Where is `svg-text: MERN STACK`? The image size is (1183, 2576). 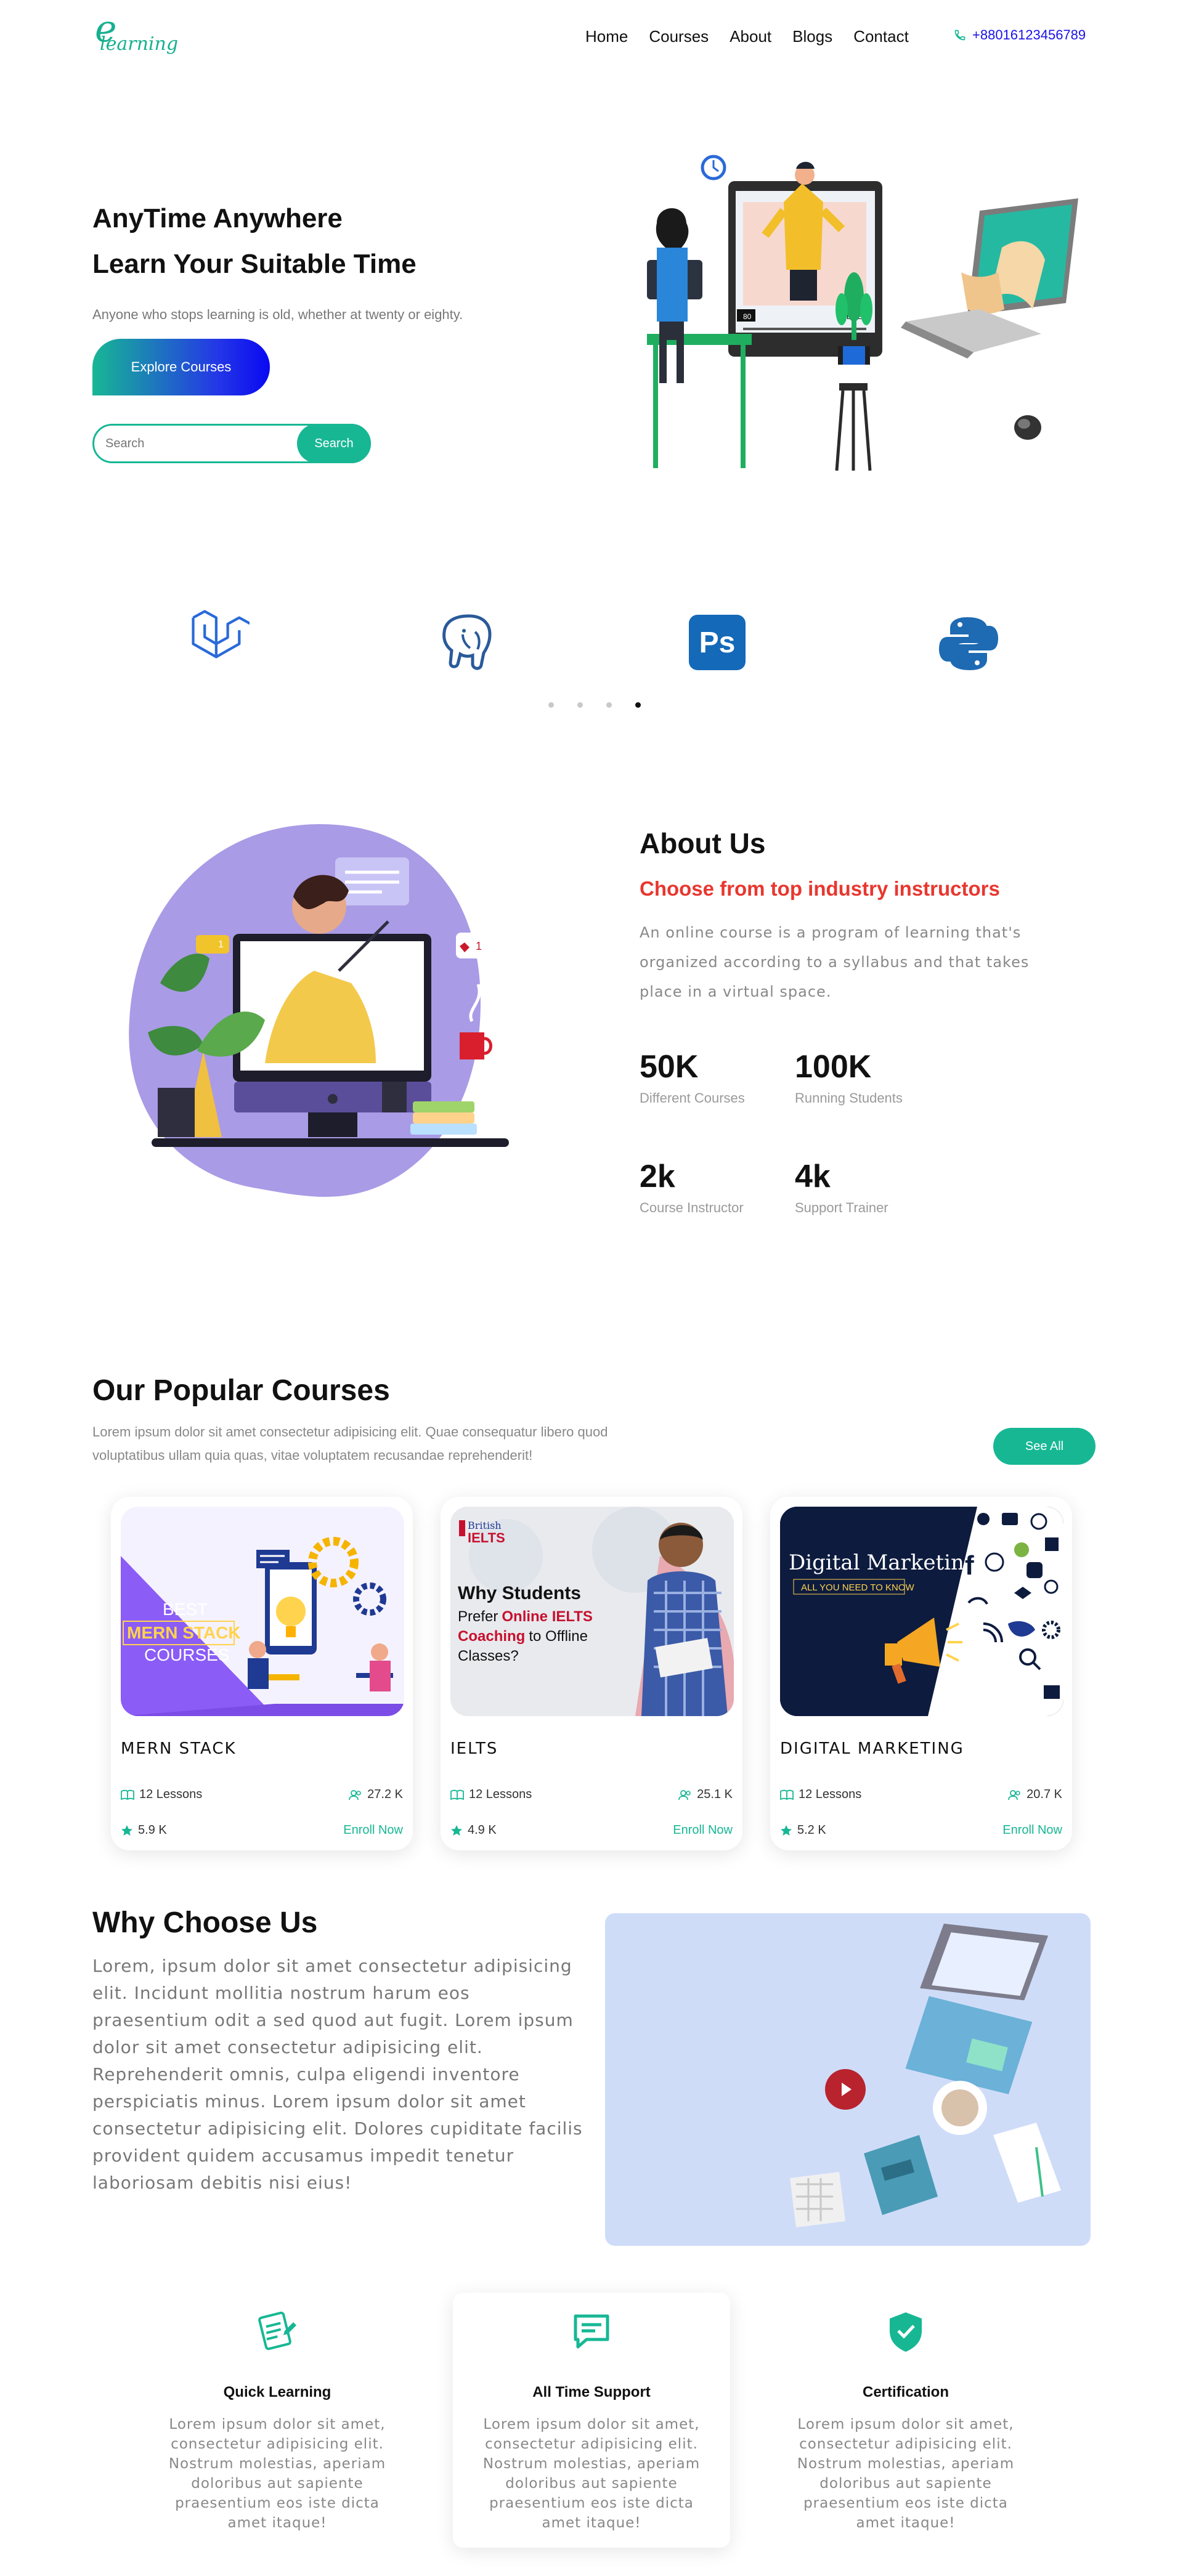
svg-text: MERN STACK is located at coordinates (184, 1632).